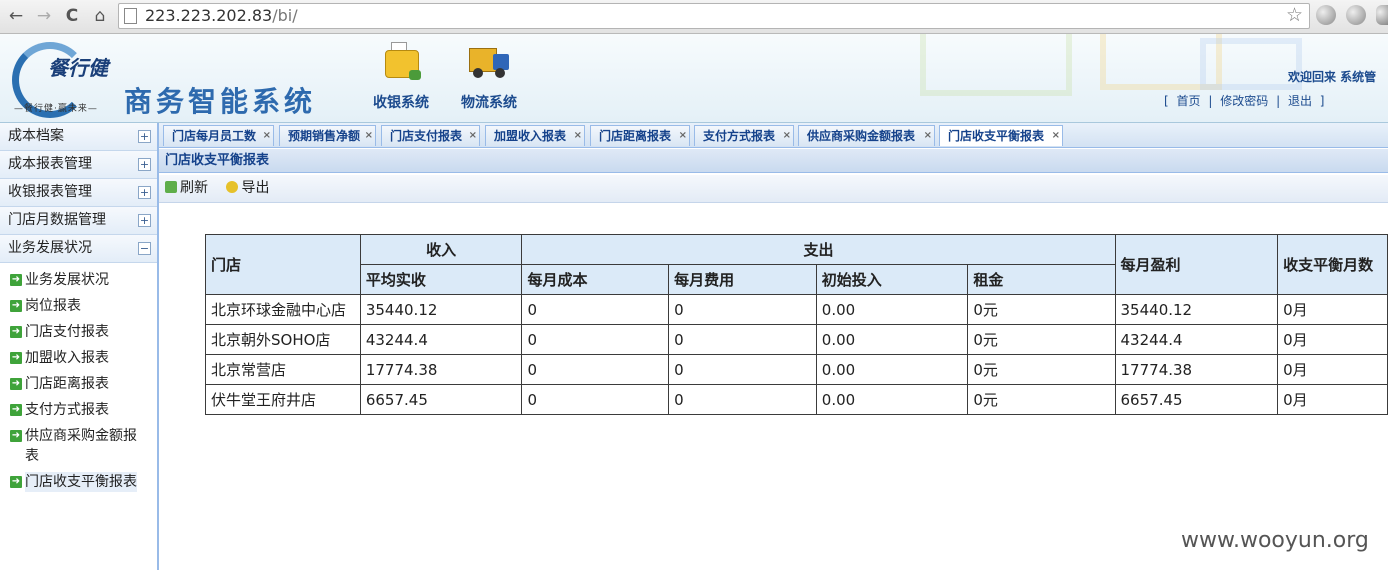  I want to click on tab: 供应商采购金额报表 ×, so click(866, 135).